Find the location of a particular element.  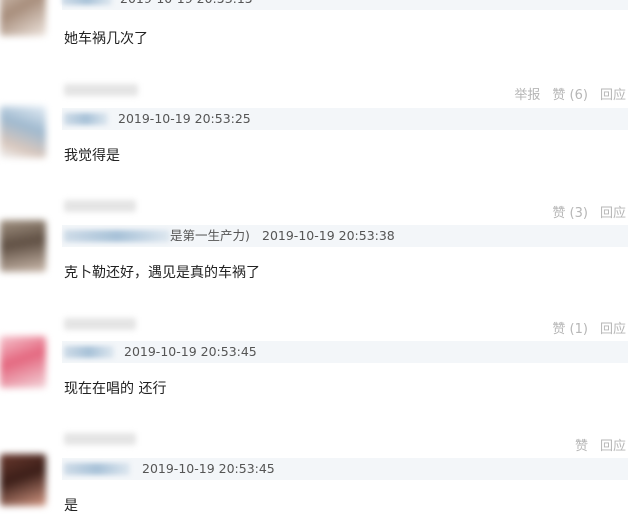

comment-timestamp: 2019-10-19 20:53:25 is located at coordinates (184, 118).